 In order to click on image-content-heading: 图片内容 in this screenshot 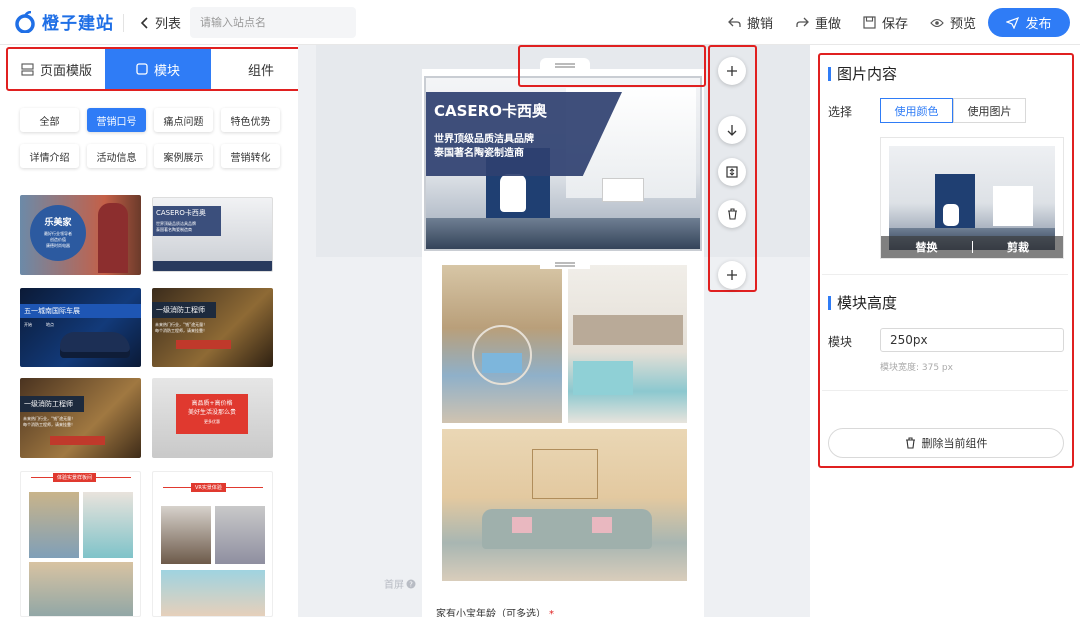, I will do `click(862, 73)`.